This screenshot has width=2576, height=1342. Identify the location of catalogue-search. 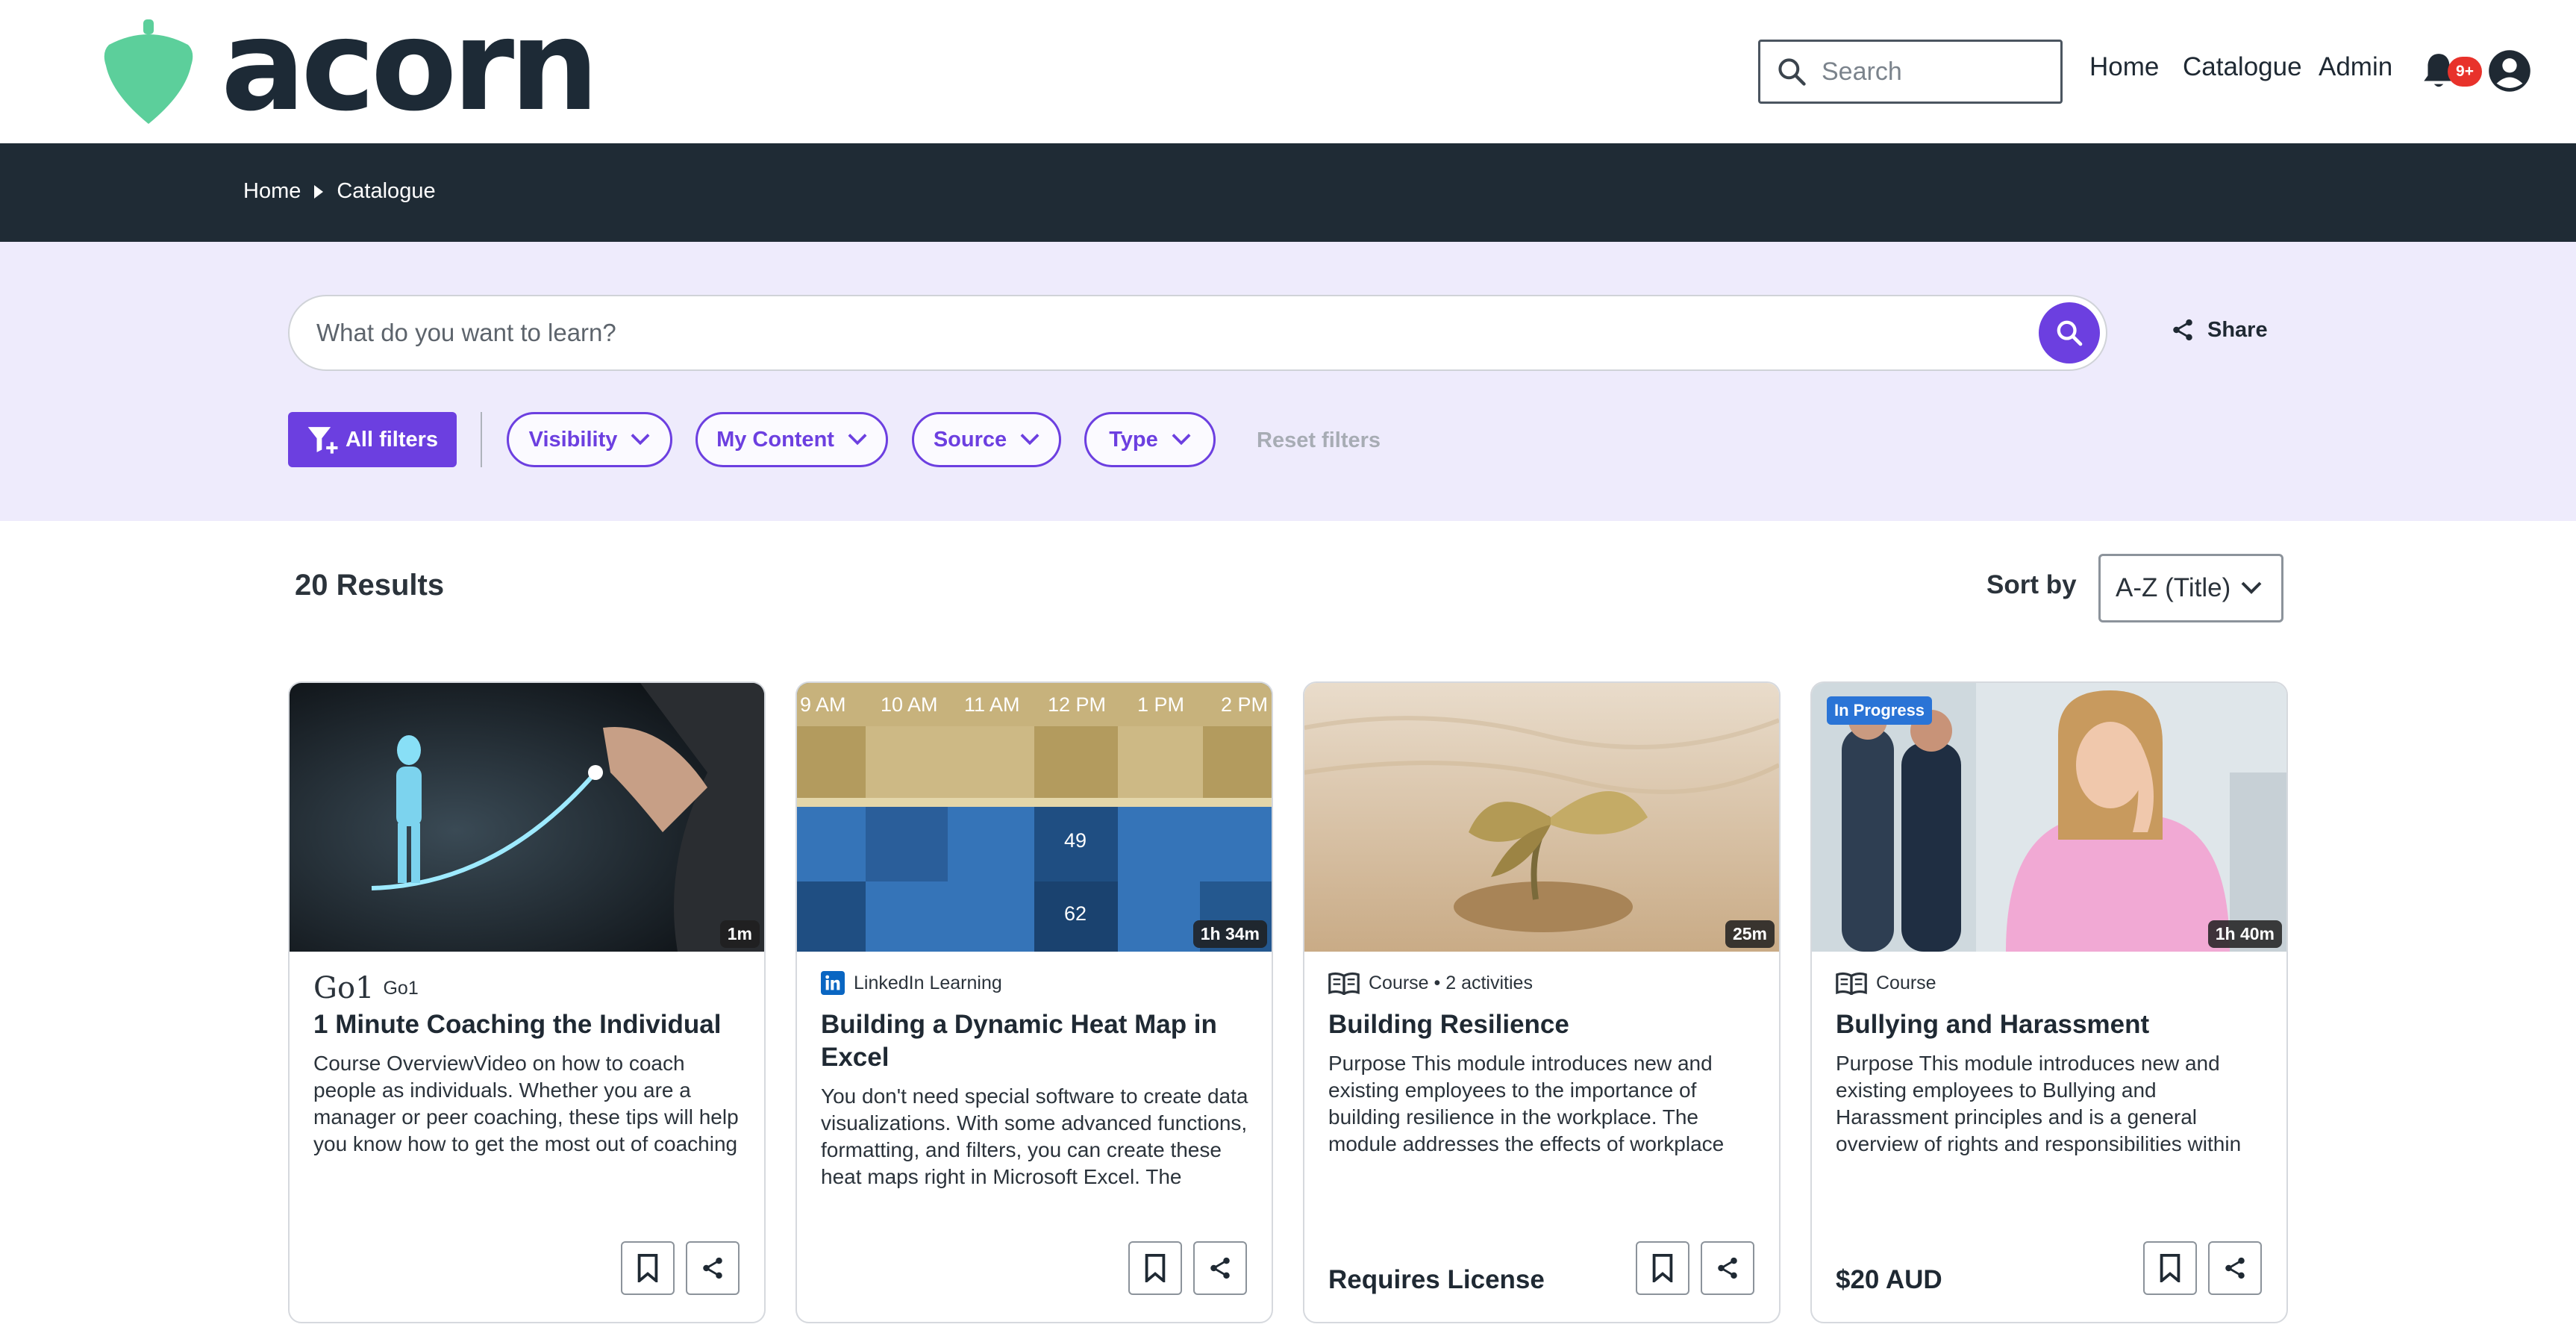
(1197, 333).